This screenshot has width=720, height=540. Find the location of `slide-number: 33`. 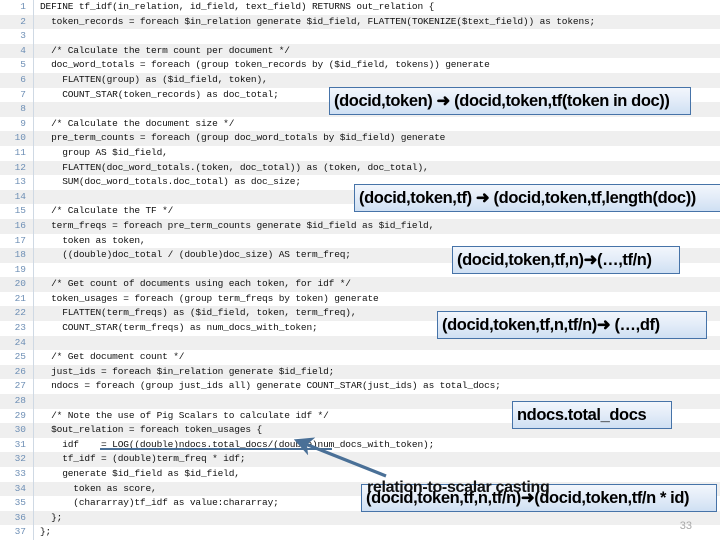

slide-number: 33 is located at coordinates (685, 526).